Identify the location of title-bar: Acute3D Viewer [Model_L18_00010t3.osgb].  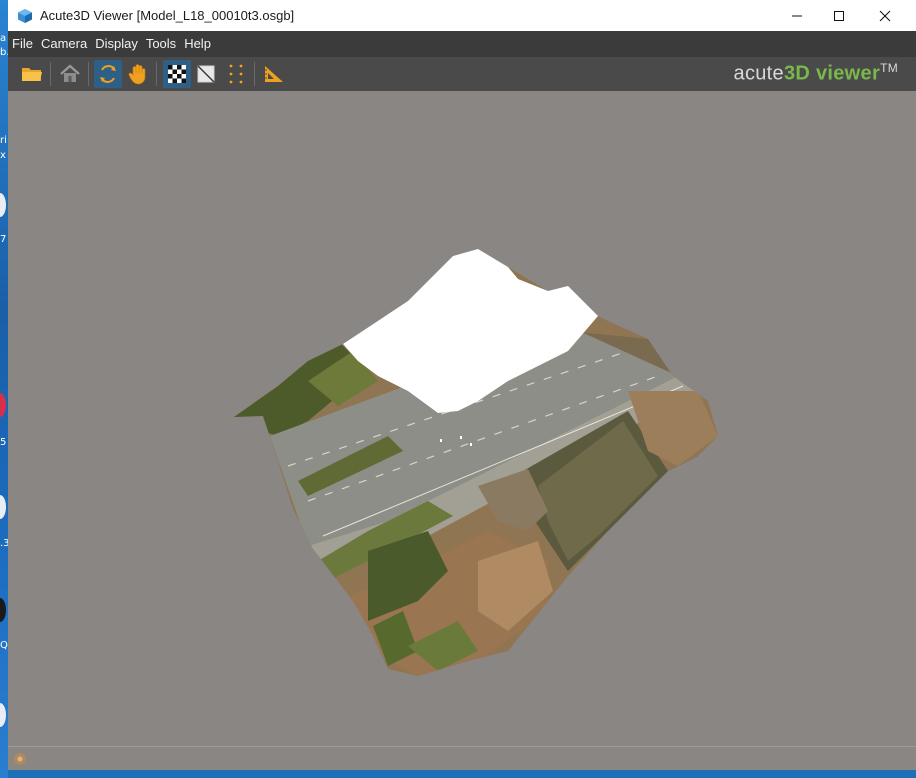
(462, 15).